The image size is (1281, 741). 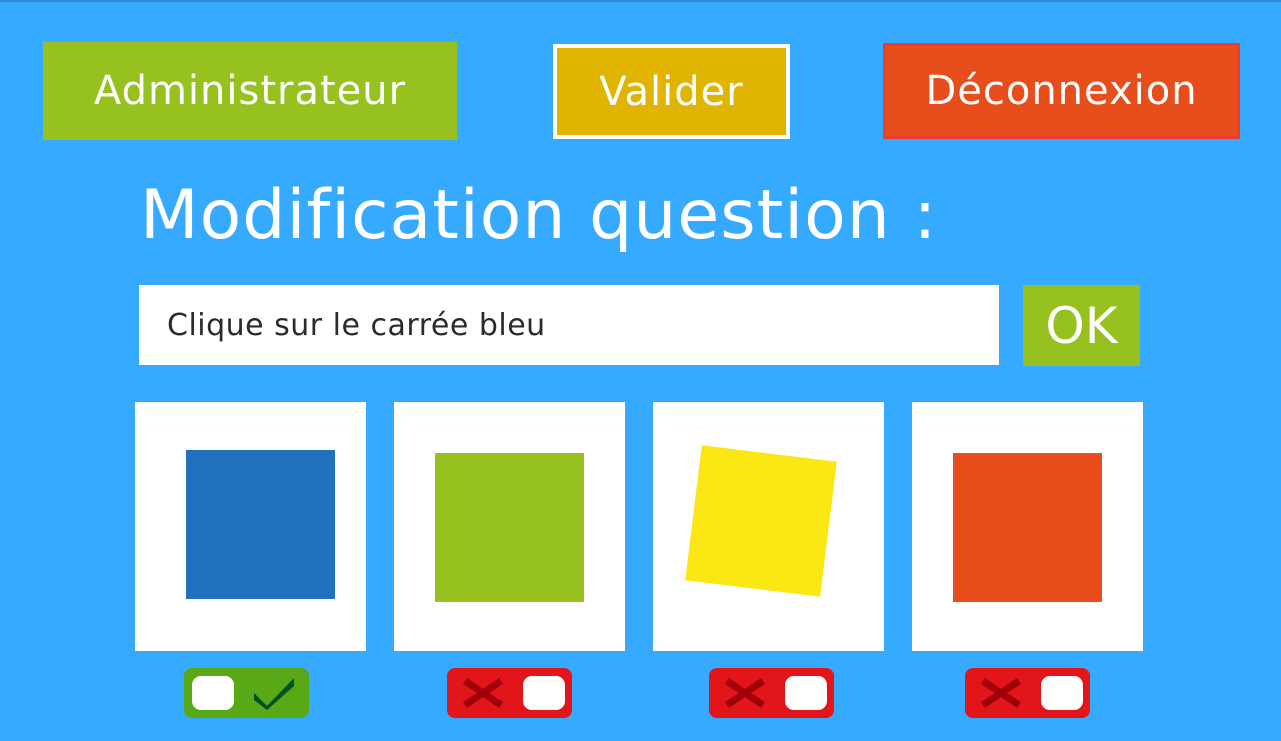 What do you see at coordinates (1061, 91) in the screenshot?
I see `logout-button: Déconnexion` at bounding box center [1061, 91].